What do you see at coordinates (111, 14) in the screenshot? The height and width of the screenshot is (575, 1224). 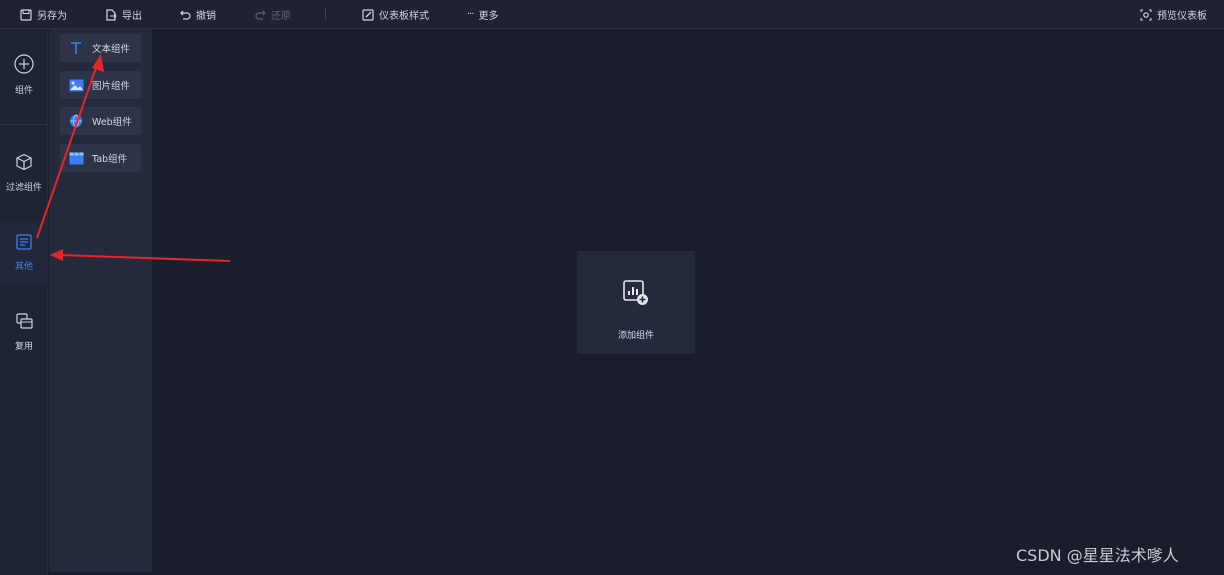 I see `export-icon` at bounding box center [111, 14].